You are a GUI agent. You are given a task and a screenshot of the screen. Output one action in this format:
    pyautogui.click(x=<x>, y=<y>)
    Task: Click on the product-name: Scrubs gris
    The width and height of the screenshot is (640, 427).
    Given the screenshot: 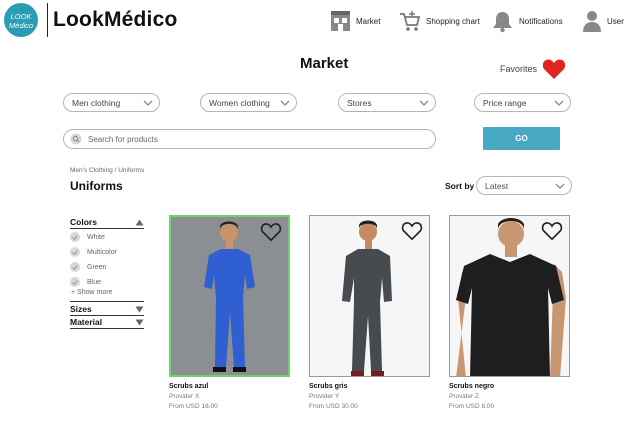 What is the action you would take?
    pyautogui.click(x=328, y=386)
    